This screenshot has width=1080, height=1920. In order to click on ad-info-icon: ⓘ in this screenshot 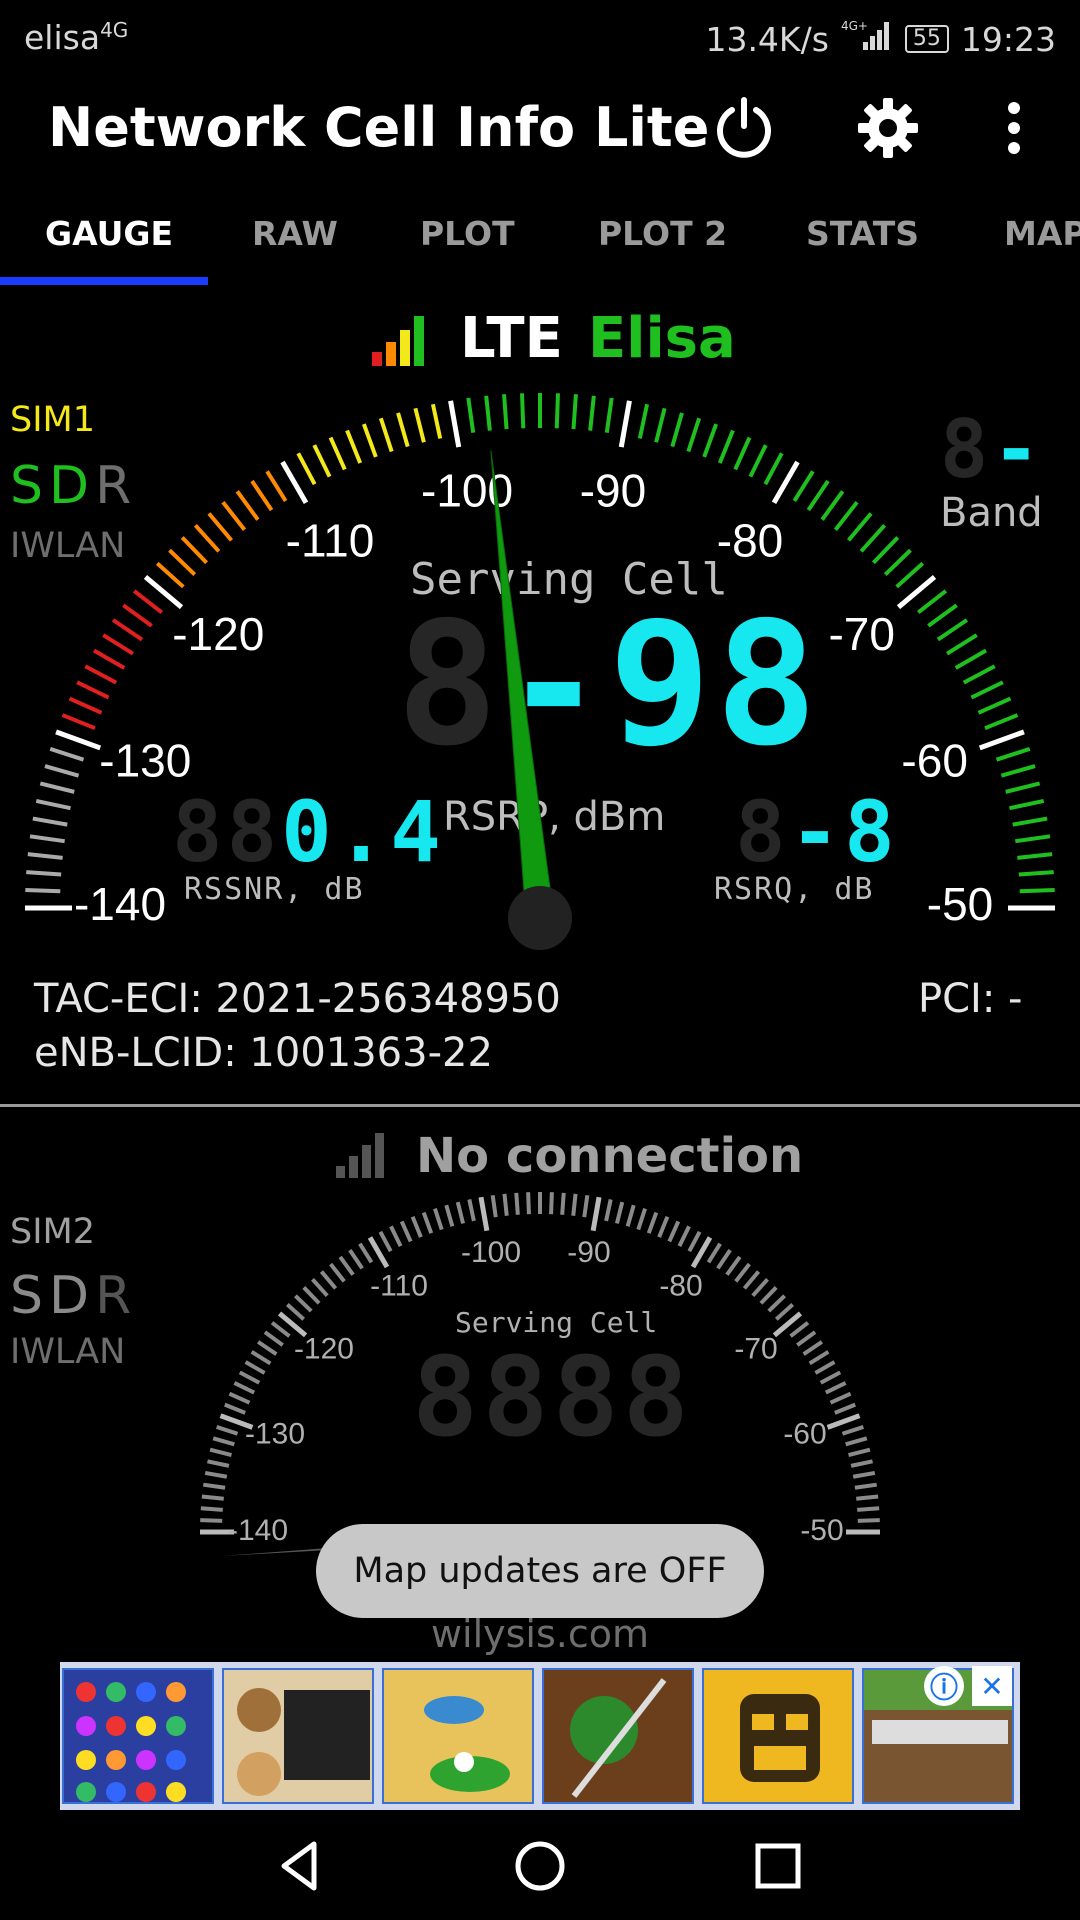, I will do `click(944, 1686)`.